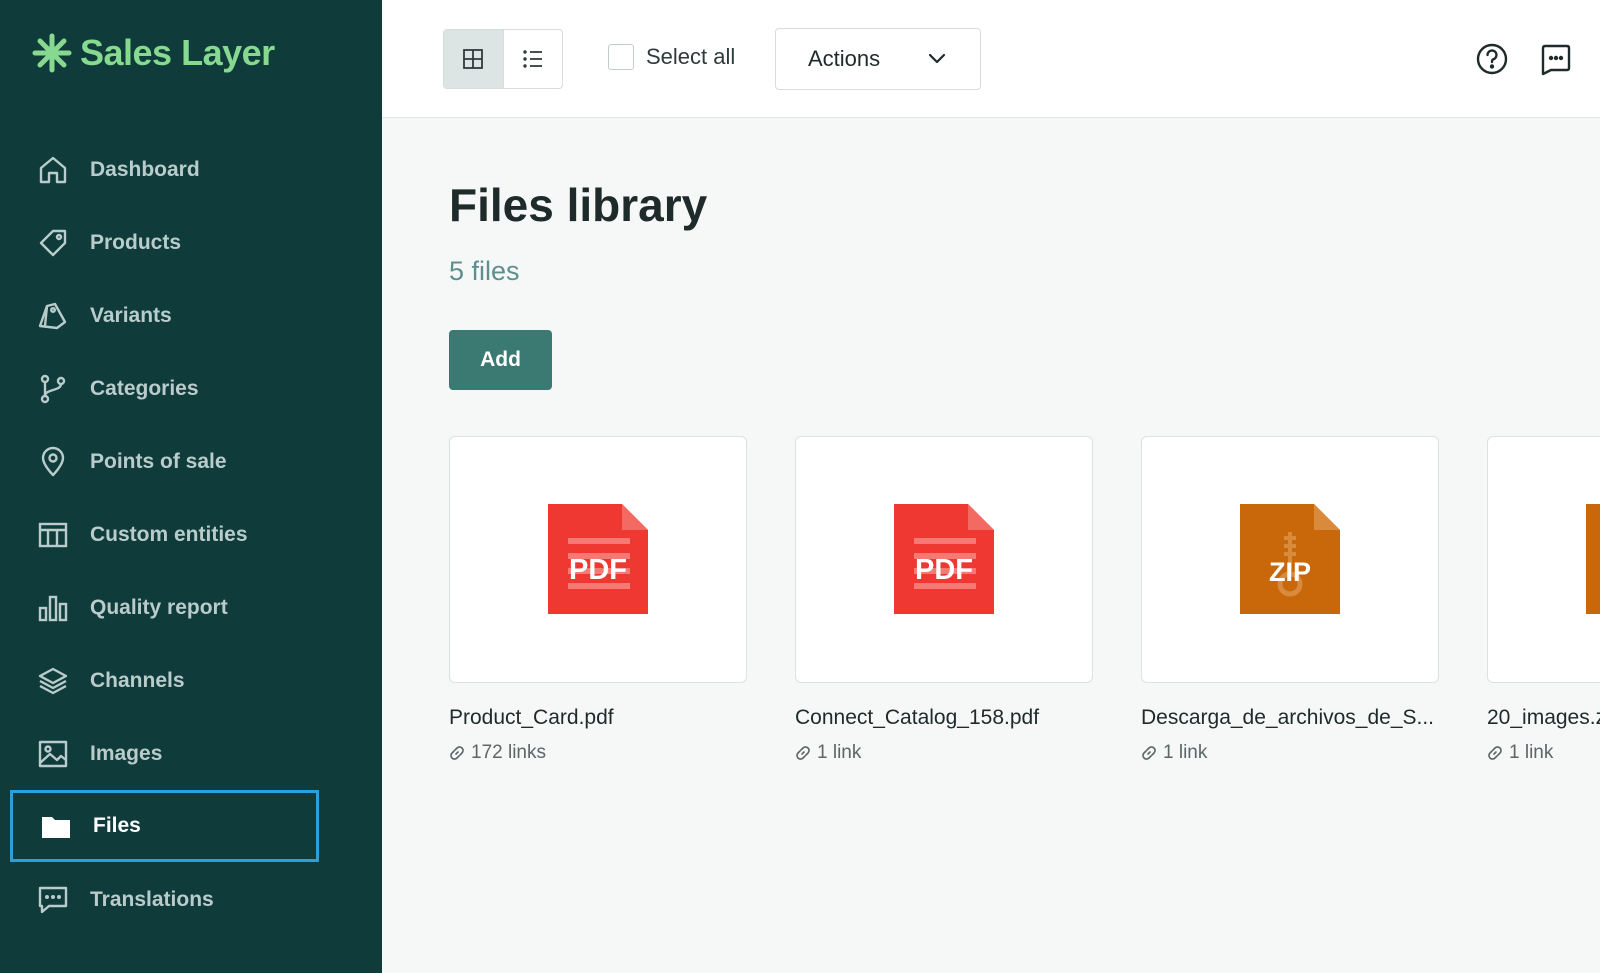 This screenshot has height=973, width=1600. What do you see at coordinates (531, 718) in the screenshot?
I see `file-name: Product_Card.pdf` at bounding box center [531, 718].